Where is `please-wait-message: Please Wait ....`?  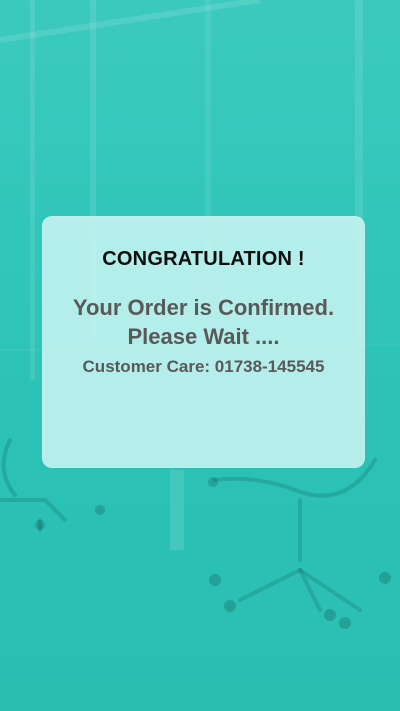
please-wait-message: Please Wait .... is located at coordinates (203, 336).